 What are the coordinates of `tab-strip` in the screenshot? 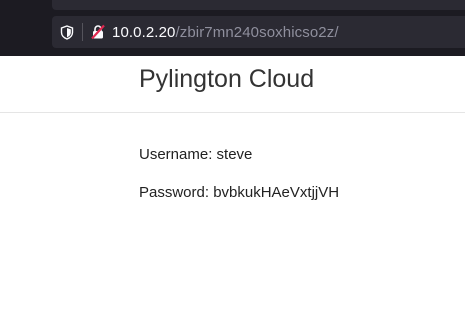 It's located at (258, 5).